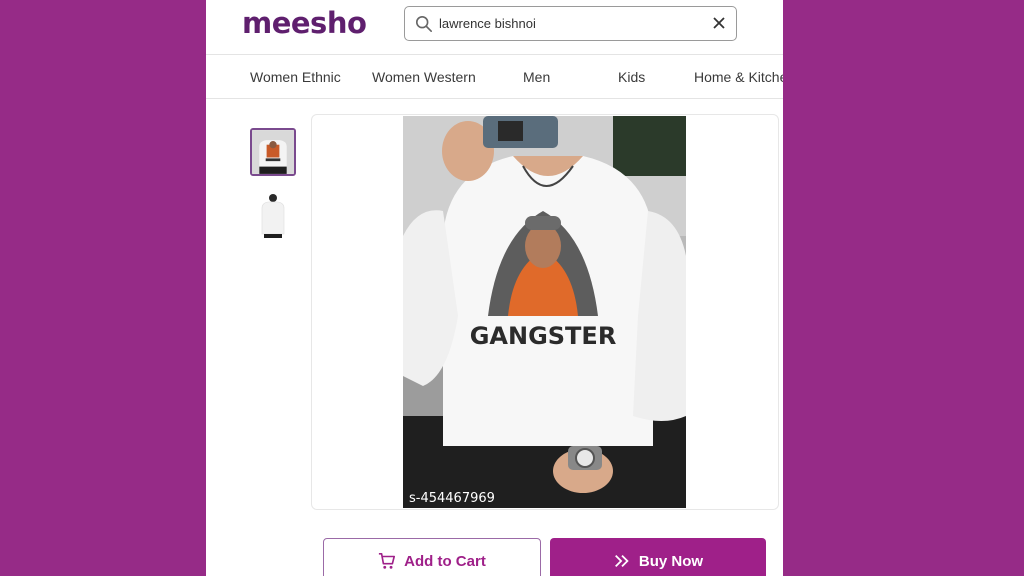 This screenshot has width=1024, height=576. I want to click on clear-icon, so click(719, 23).